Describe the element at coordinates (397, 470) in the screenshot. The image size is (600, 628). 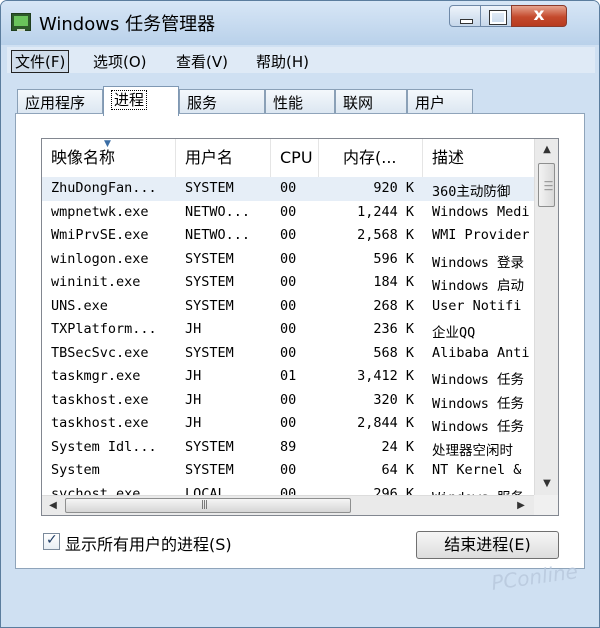
I see `process-memory: 64 K` at that location.